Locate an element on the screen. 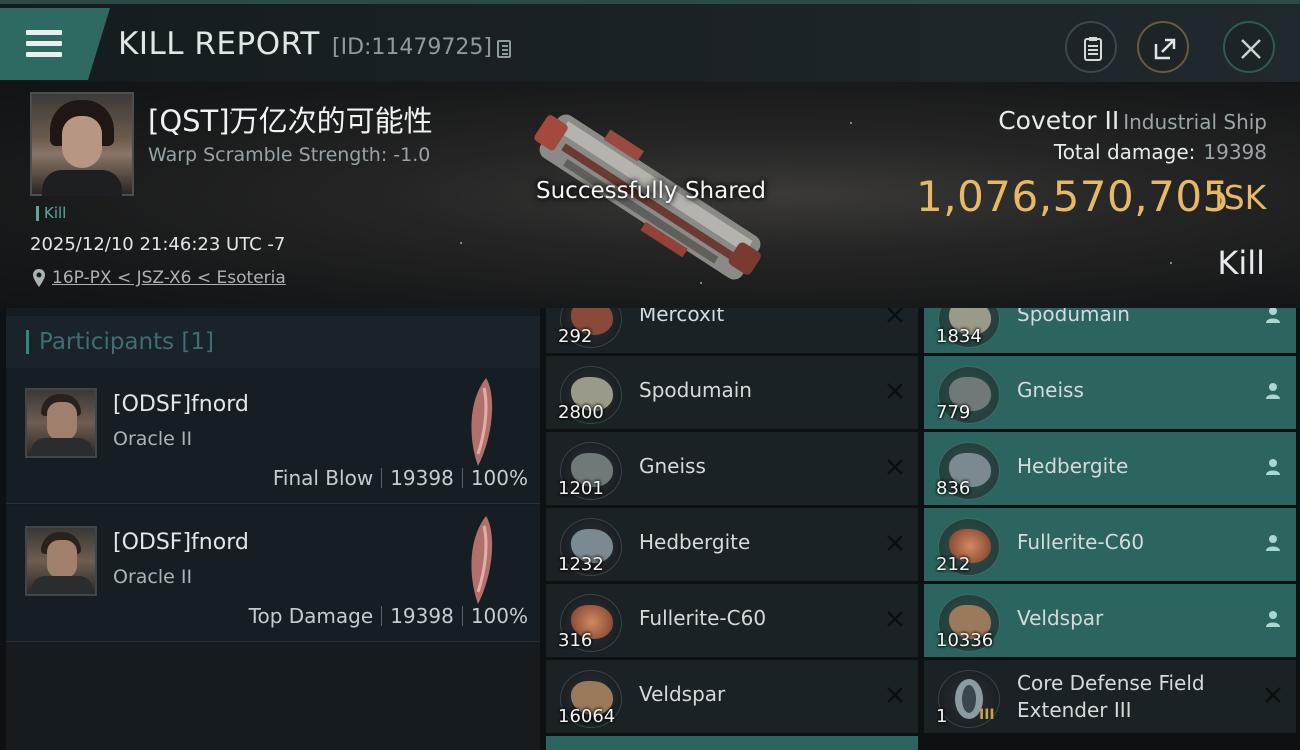 This screenshot has height=750, width=1300. location-pin-icon is located at coordinates (39, 278).